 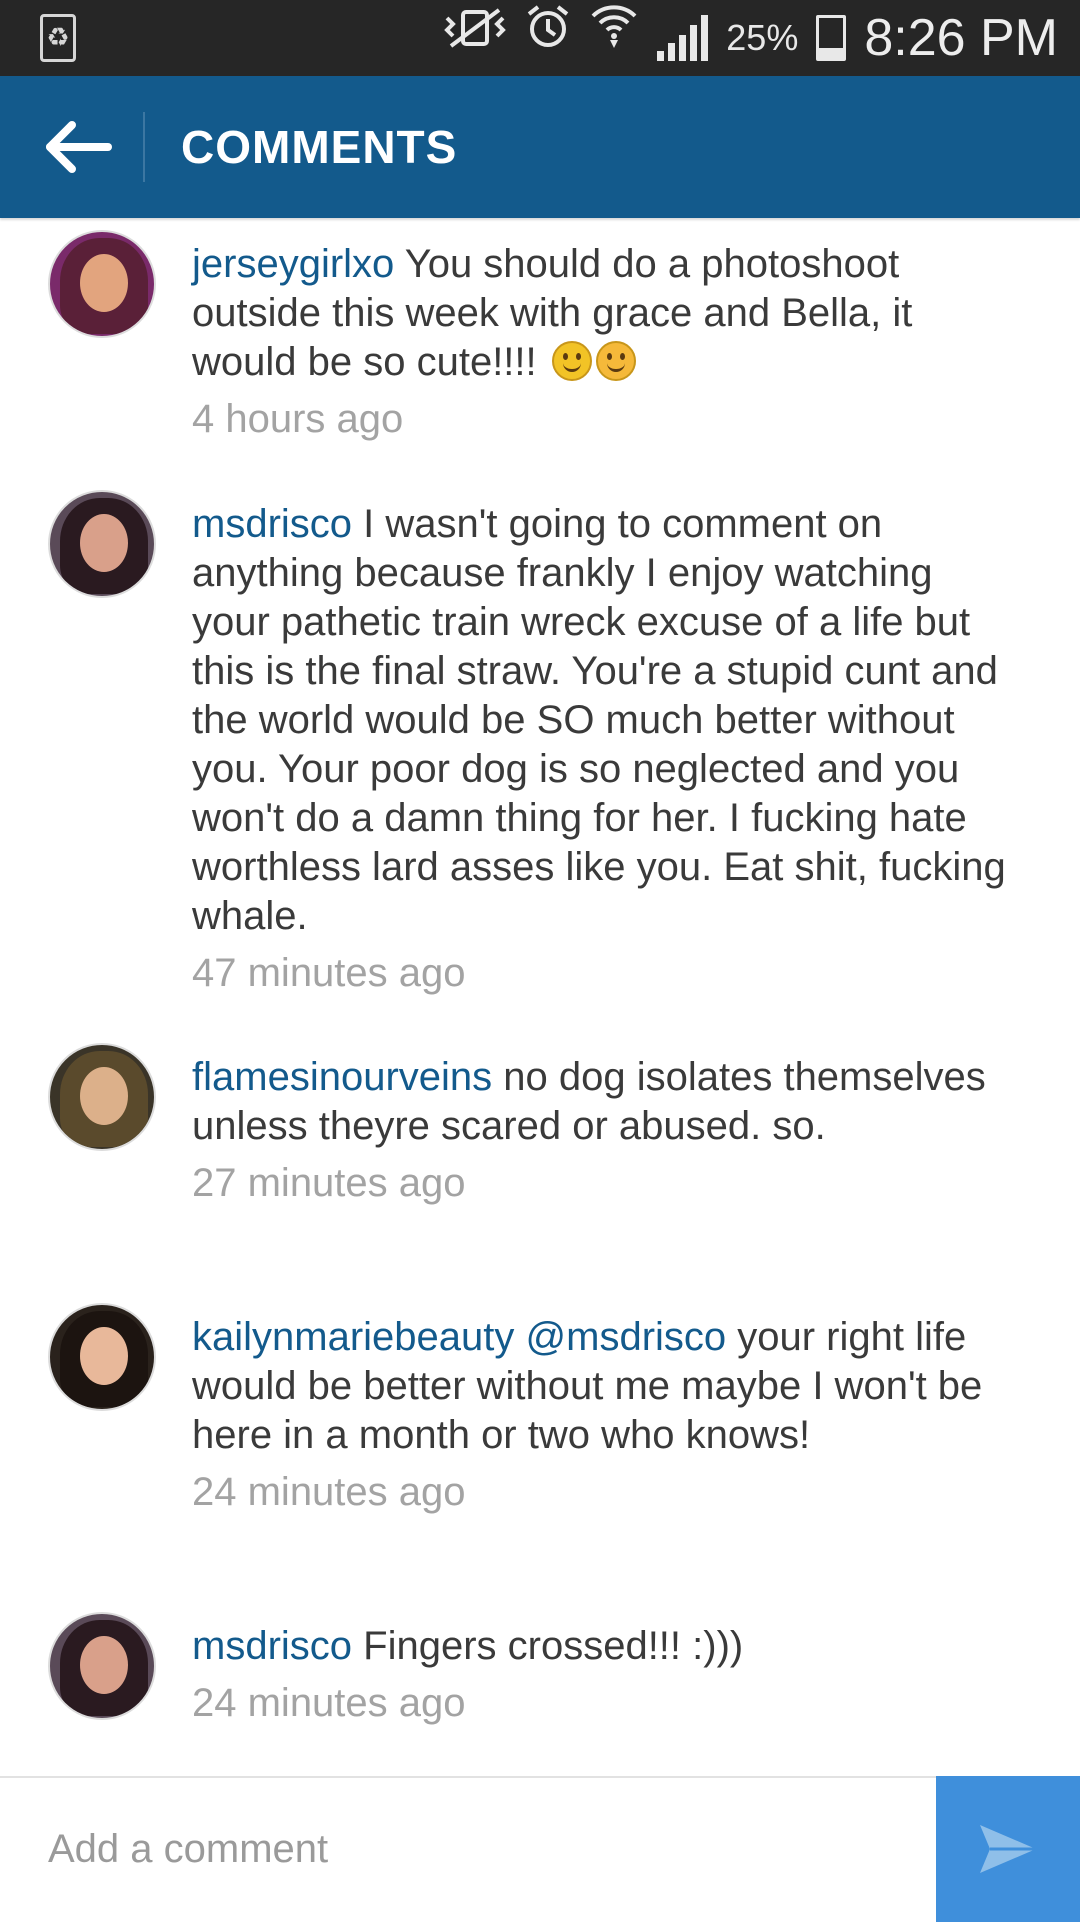 What do you see at coordinates (298, 419) in the screenshot?
I see `comment-timestamp: 4 hours ago` at bounding box center [298, 419].